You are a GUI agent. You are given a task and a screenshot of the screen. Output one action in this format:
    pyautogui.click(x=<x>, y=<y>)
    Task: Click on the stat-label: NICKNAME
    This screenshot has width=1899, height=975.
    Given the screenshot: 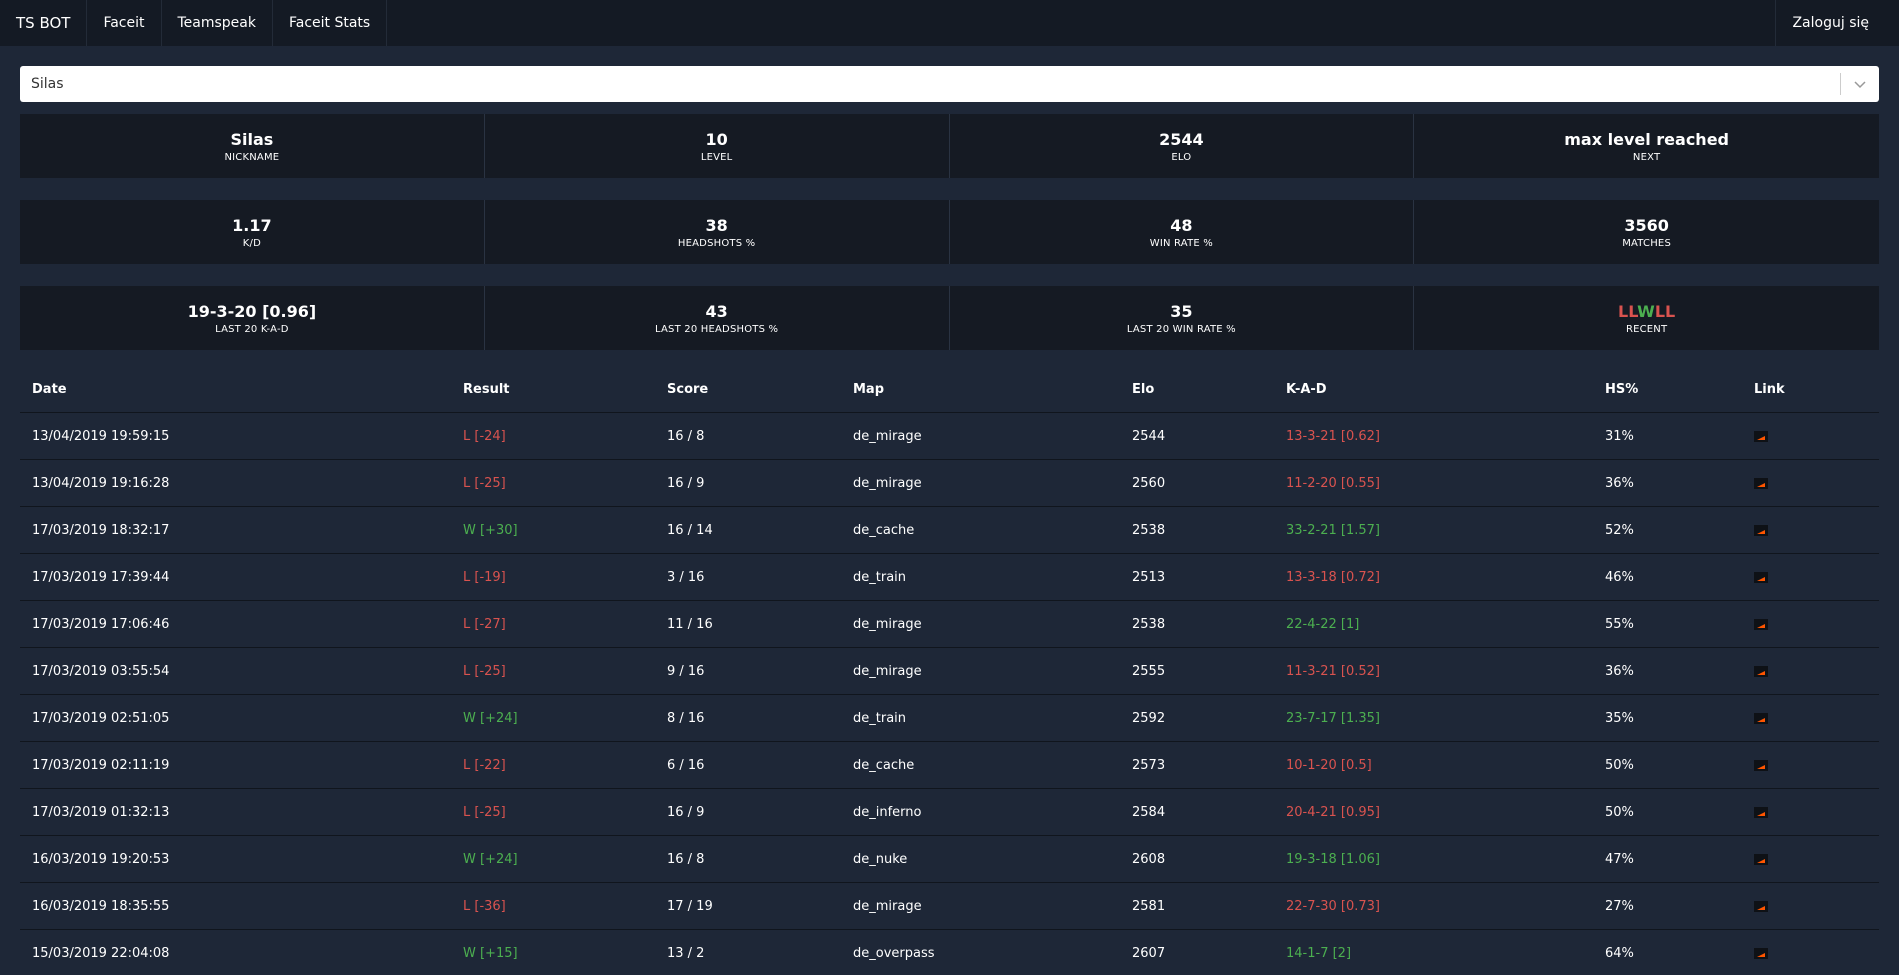 What is the action you would take?
    pyautogui.click(x=252, y=157)
    